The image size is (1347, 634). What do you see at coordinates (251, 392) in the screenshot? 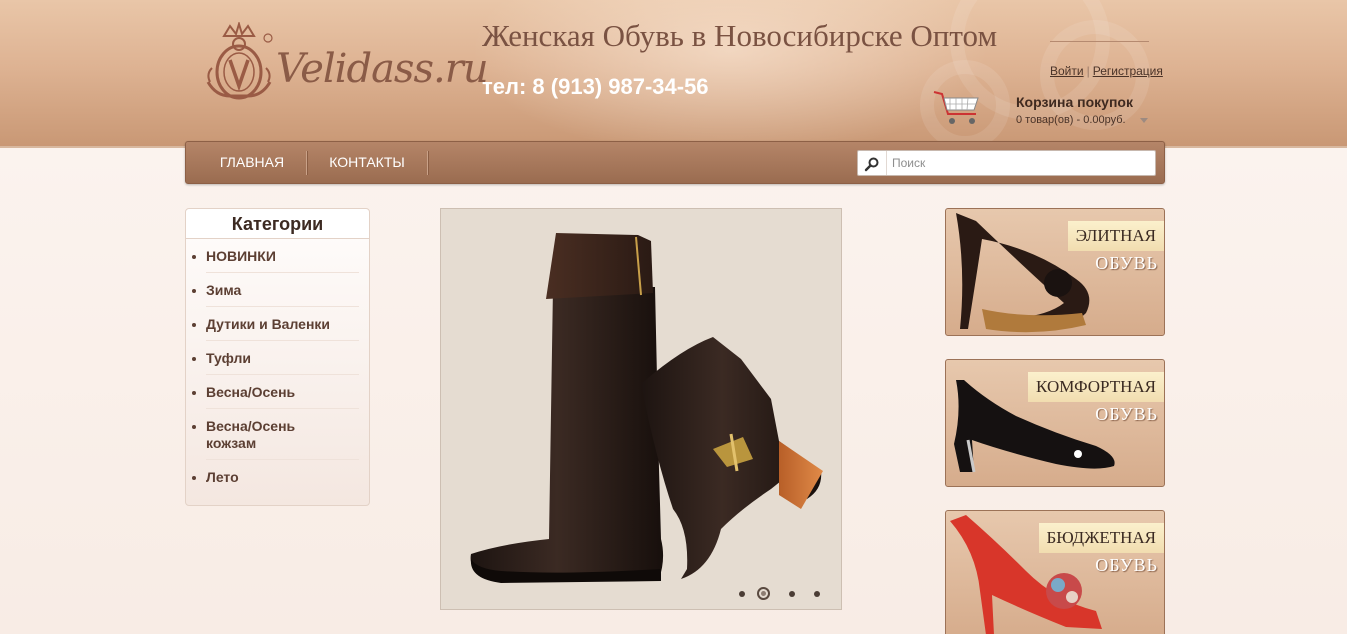
I see `category-label: Весна/Осень` at bounding box center [251, 392].